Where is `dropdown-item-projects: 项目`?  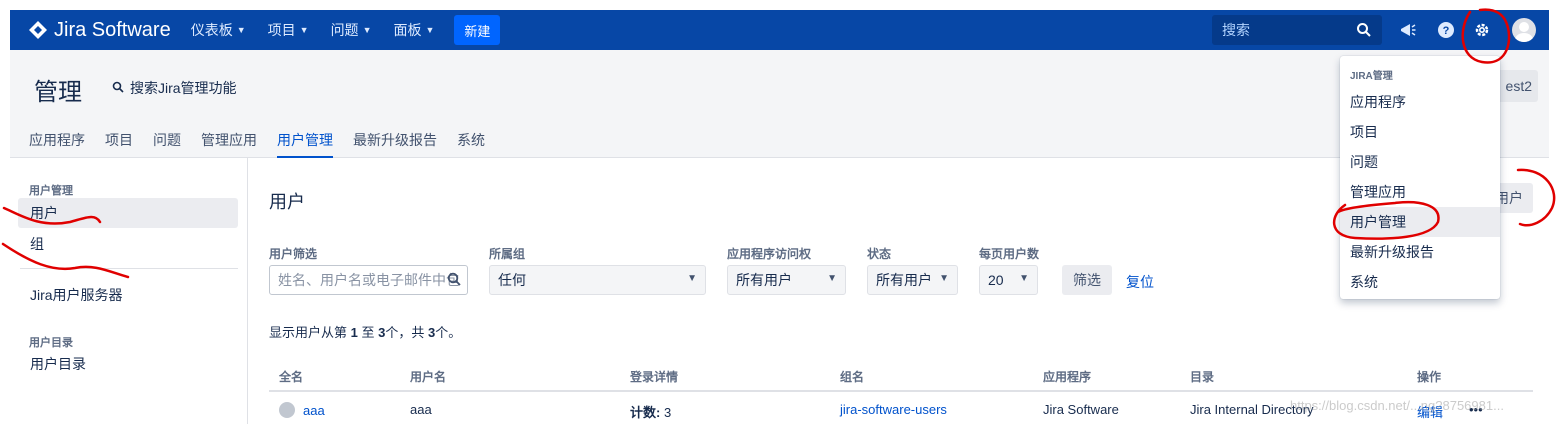 dropdown-item-projects: 项目 is located at coordinates (1420, 132).